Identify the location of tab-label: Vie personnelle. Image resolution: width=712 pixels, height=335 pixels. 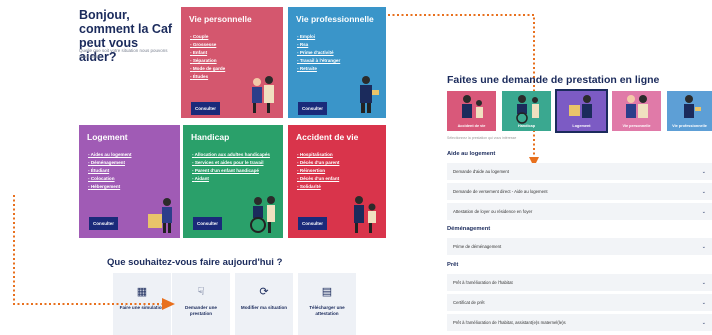
(636, 126).